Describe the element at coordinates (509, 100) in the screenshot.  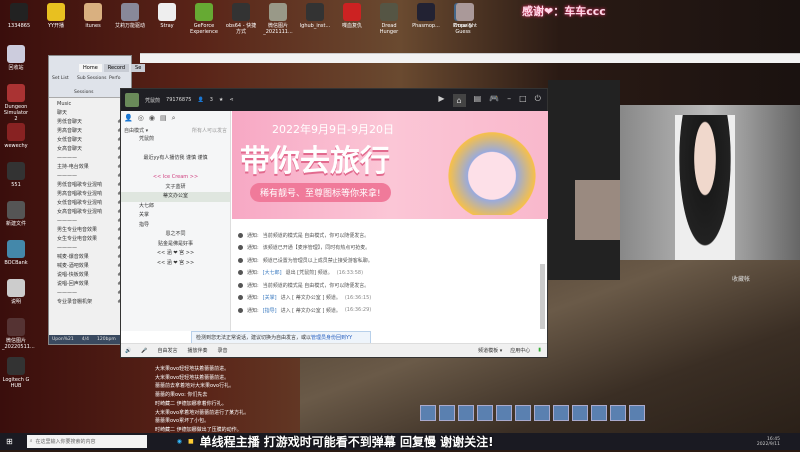
I see `minimize-icon: –` at that location.